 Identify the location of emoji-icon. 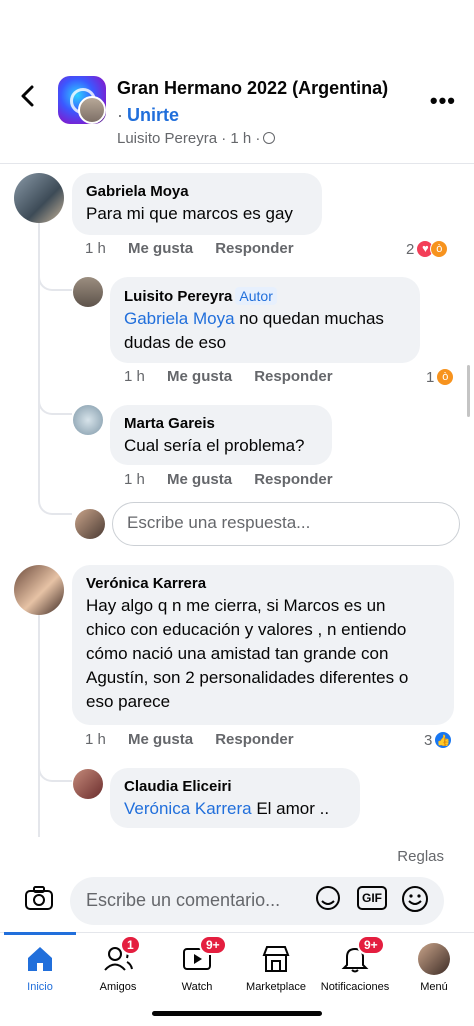
(415, 899).